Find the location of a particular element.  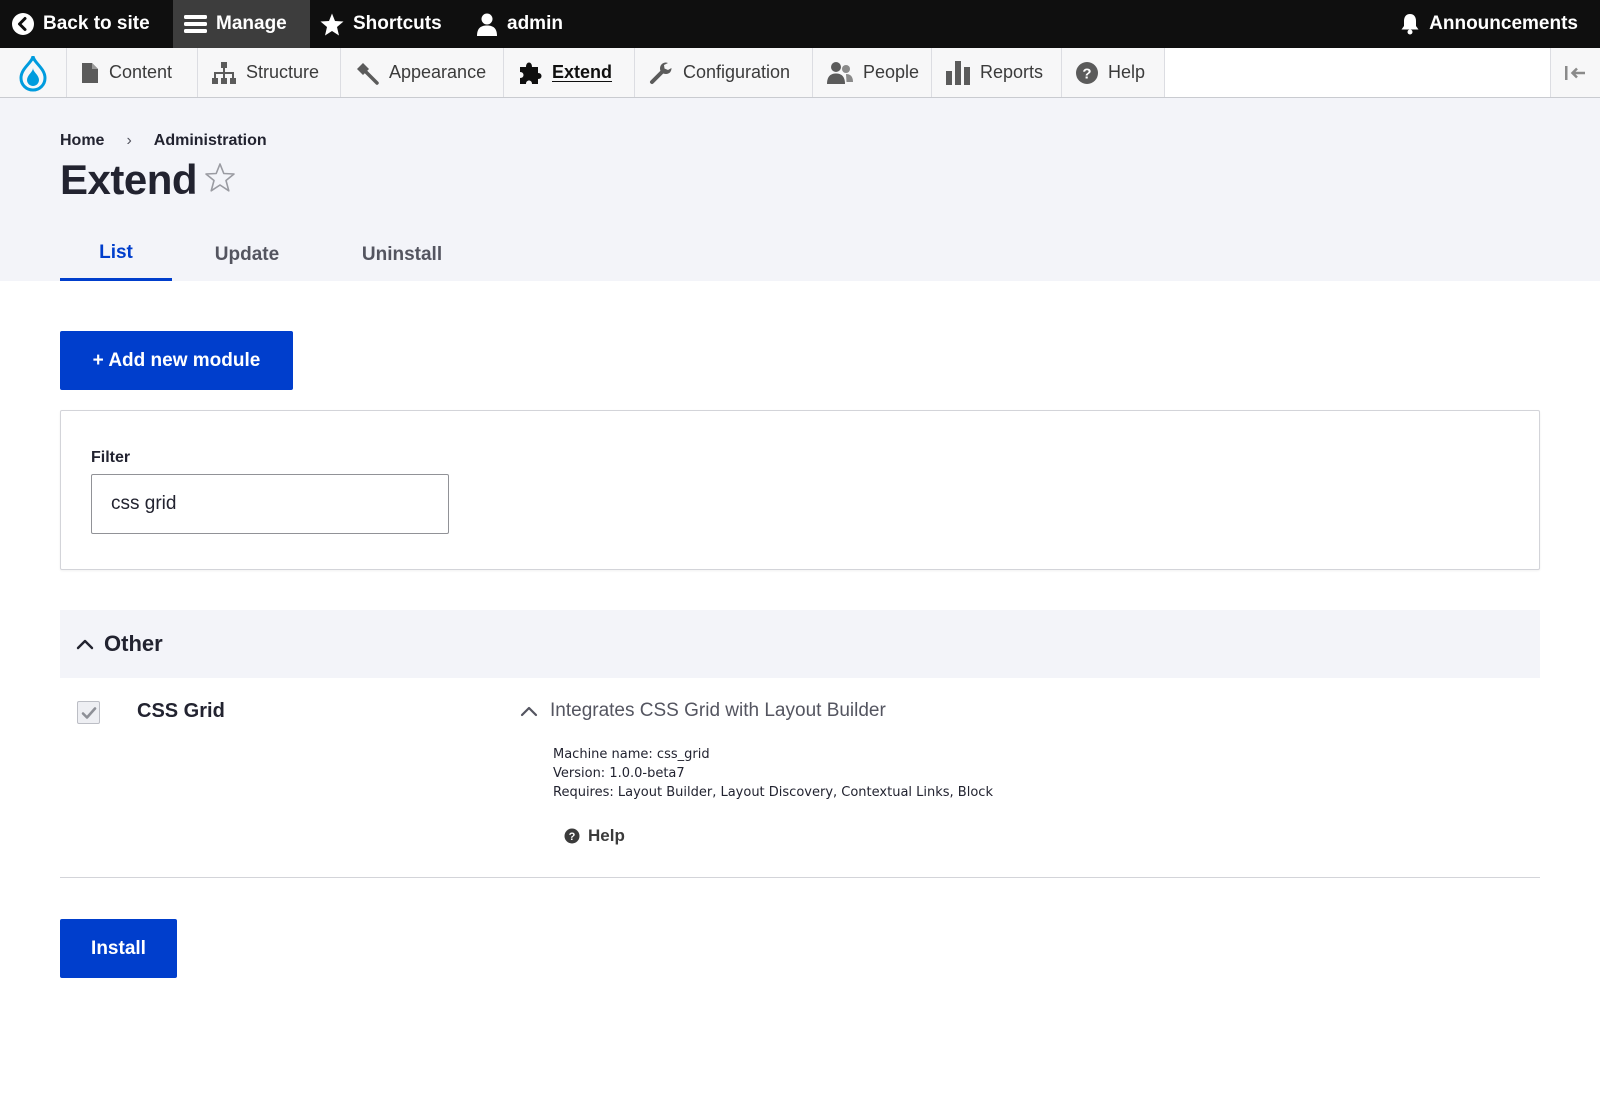

tray-item-configuration: Configuration is located at coordinates (724, 72).